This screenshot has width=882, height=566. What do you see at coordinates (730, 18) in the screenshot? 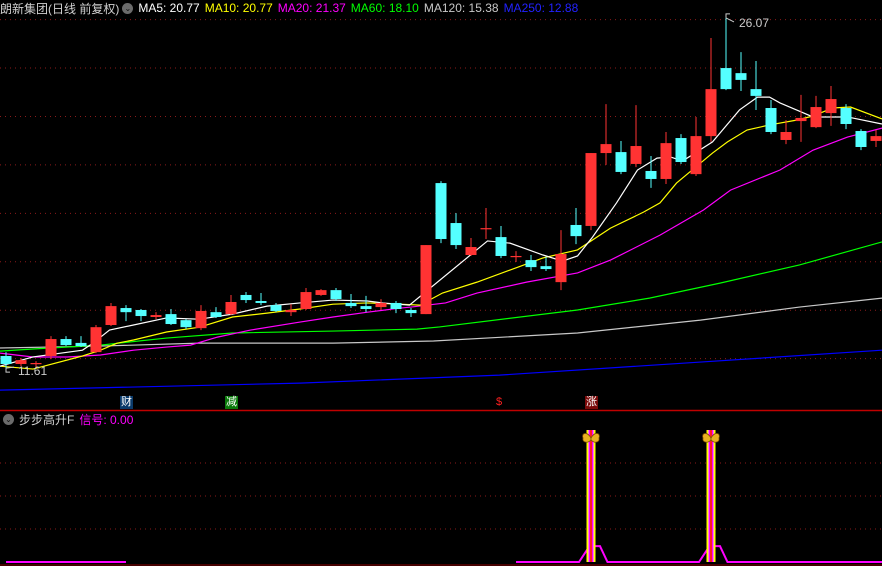
I see `price-pointer-icon` at bounding box center [730, 18].